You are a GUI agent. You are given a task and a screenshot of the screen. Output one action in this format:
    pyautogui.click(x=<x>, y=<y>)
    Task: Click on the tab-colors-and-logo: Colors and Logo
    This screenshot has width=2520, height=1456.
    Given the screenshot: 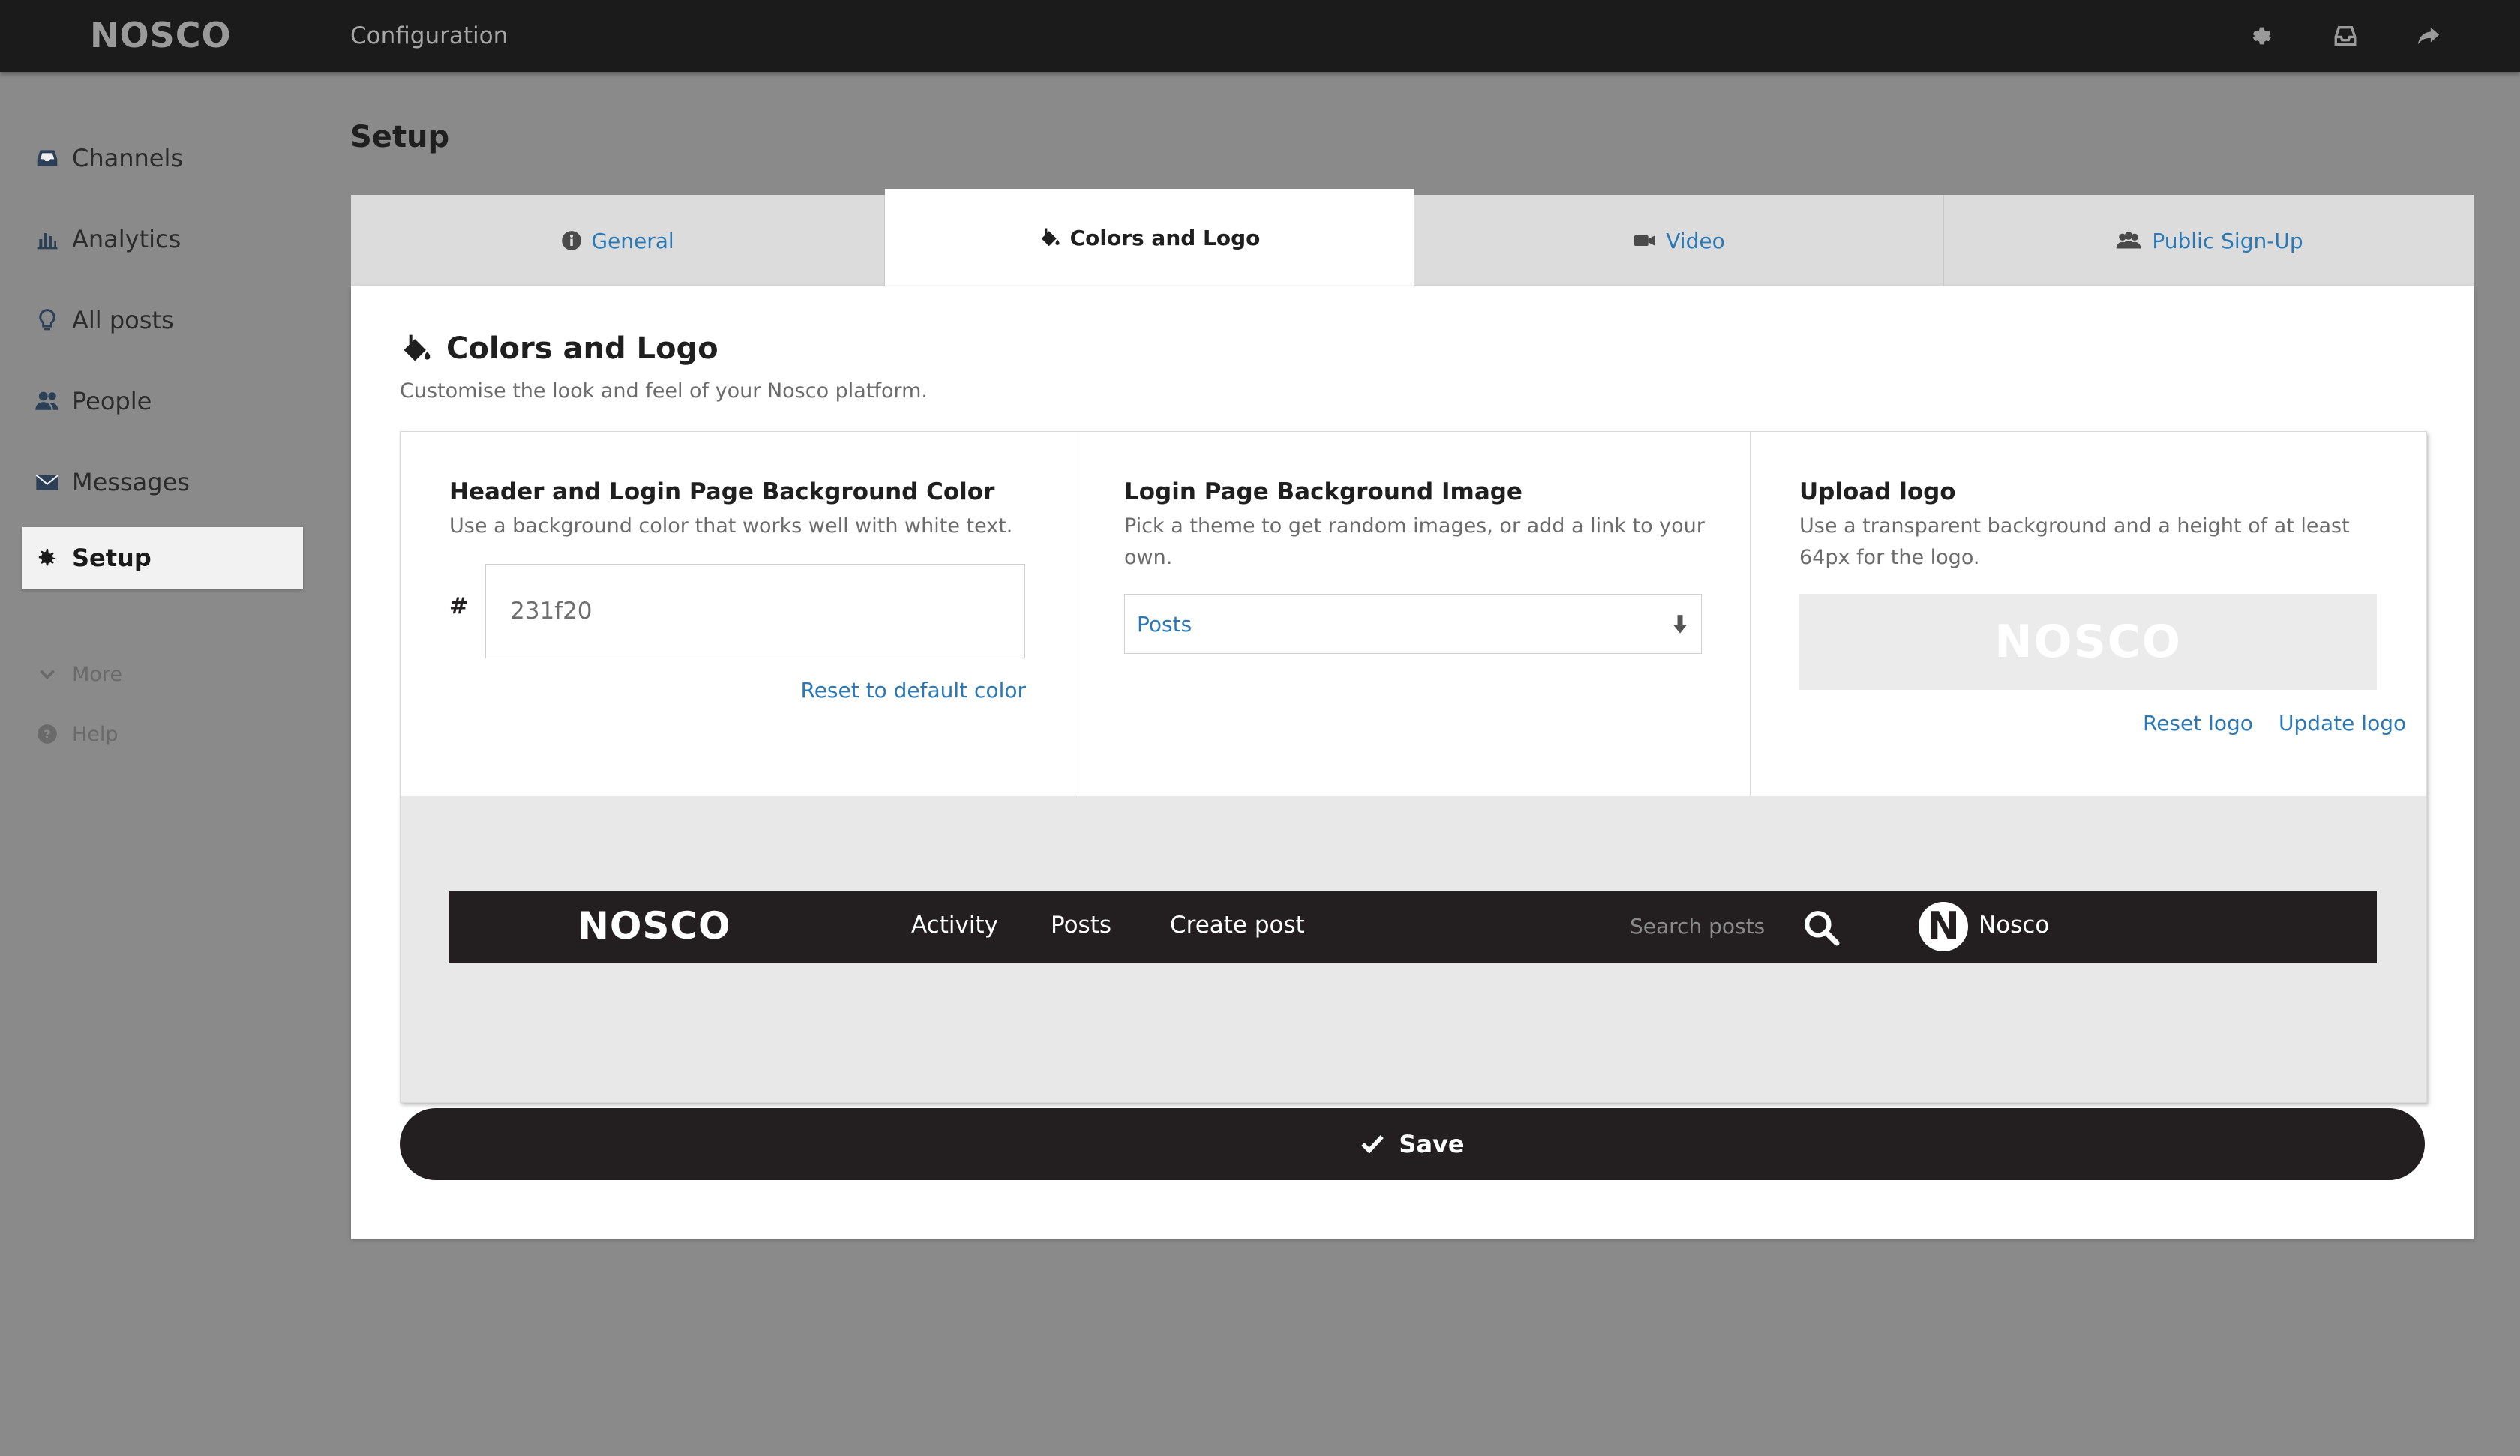 What is the action you would take?
    pyautogui.click(x=1149, y=237)
    